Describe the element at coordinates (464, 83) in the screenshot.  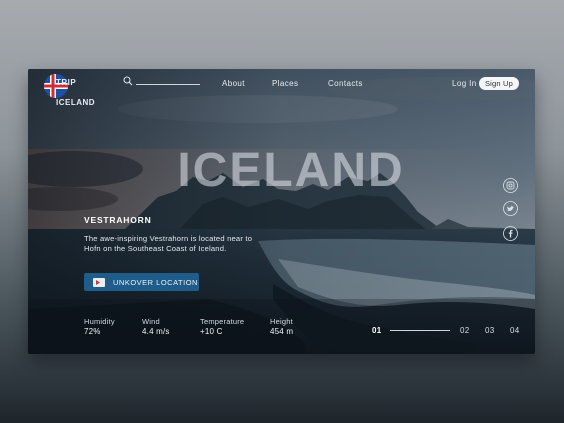
I see `login-link: Log In` at that location.